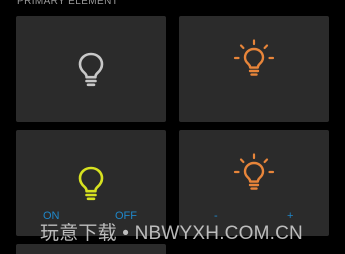 The image size is (345, 254). I want to click on watermark: 玩意下载 • NBWYXH.COM.CN, so click(171, 233).